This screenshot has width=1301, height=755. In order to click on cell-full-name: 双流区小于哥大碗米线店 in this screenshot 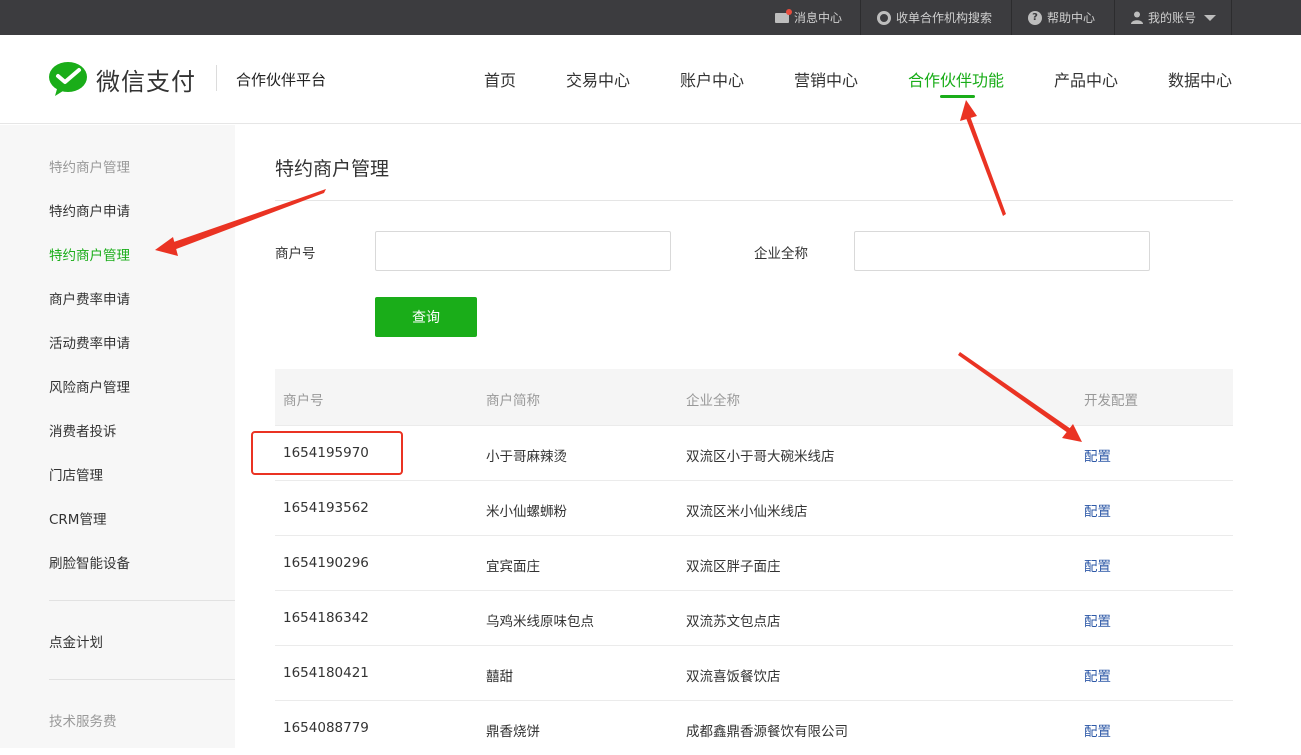, I will do `click(760, 457)`.